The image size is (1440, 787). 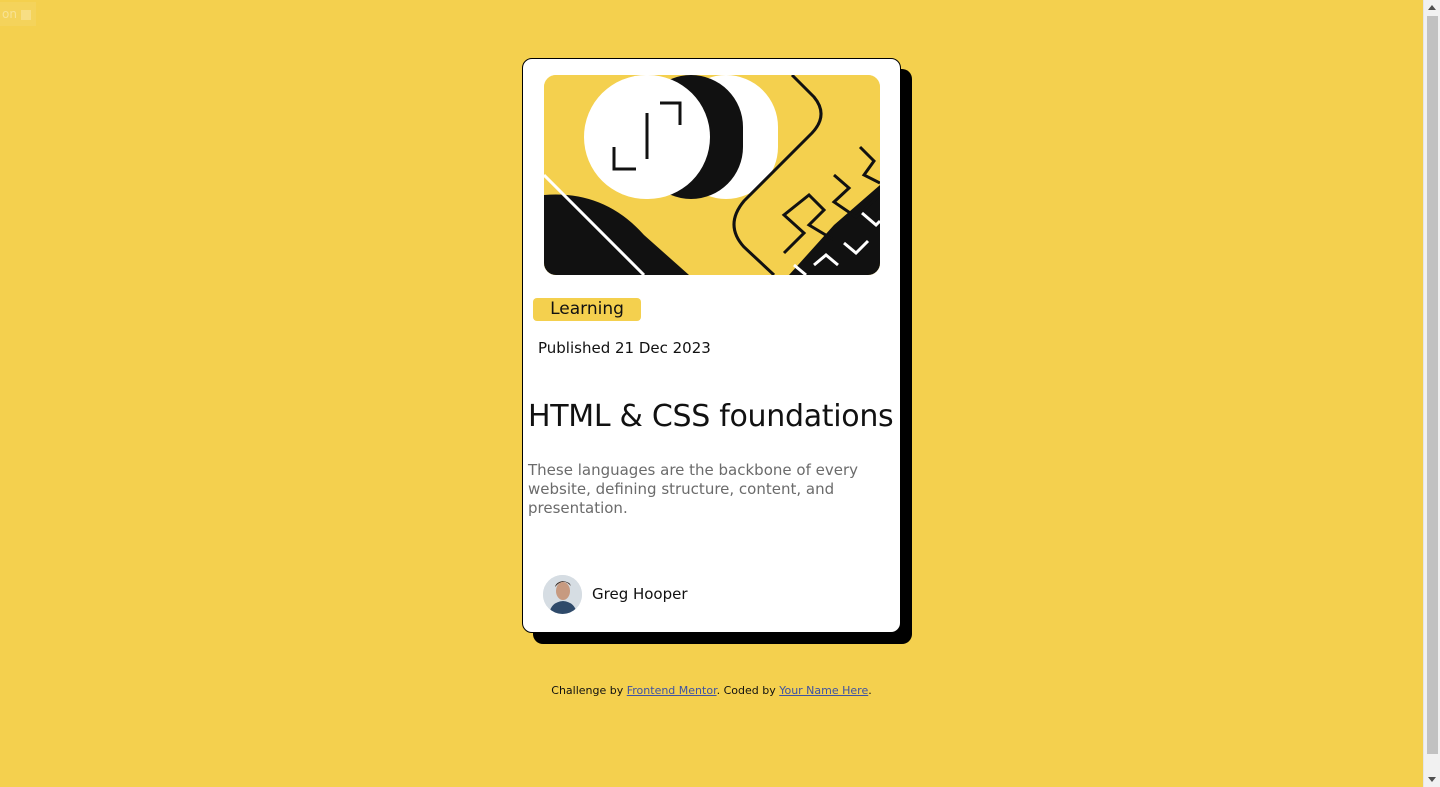 What do you see at coordinates (672, 690) in the screenshot?
I see `frontend-mentor-link: Frontend Mentor` at bounding box center [672, 690].